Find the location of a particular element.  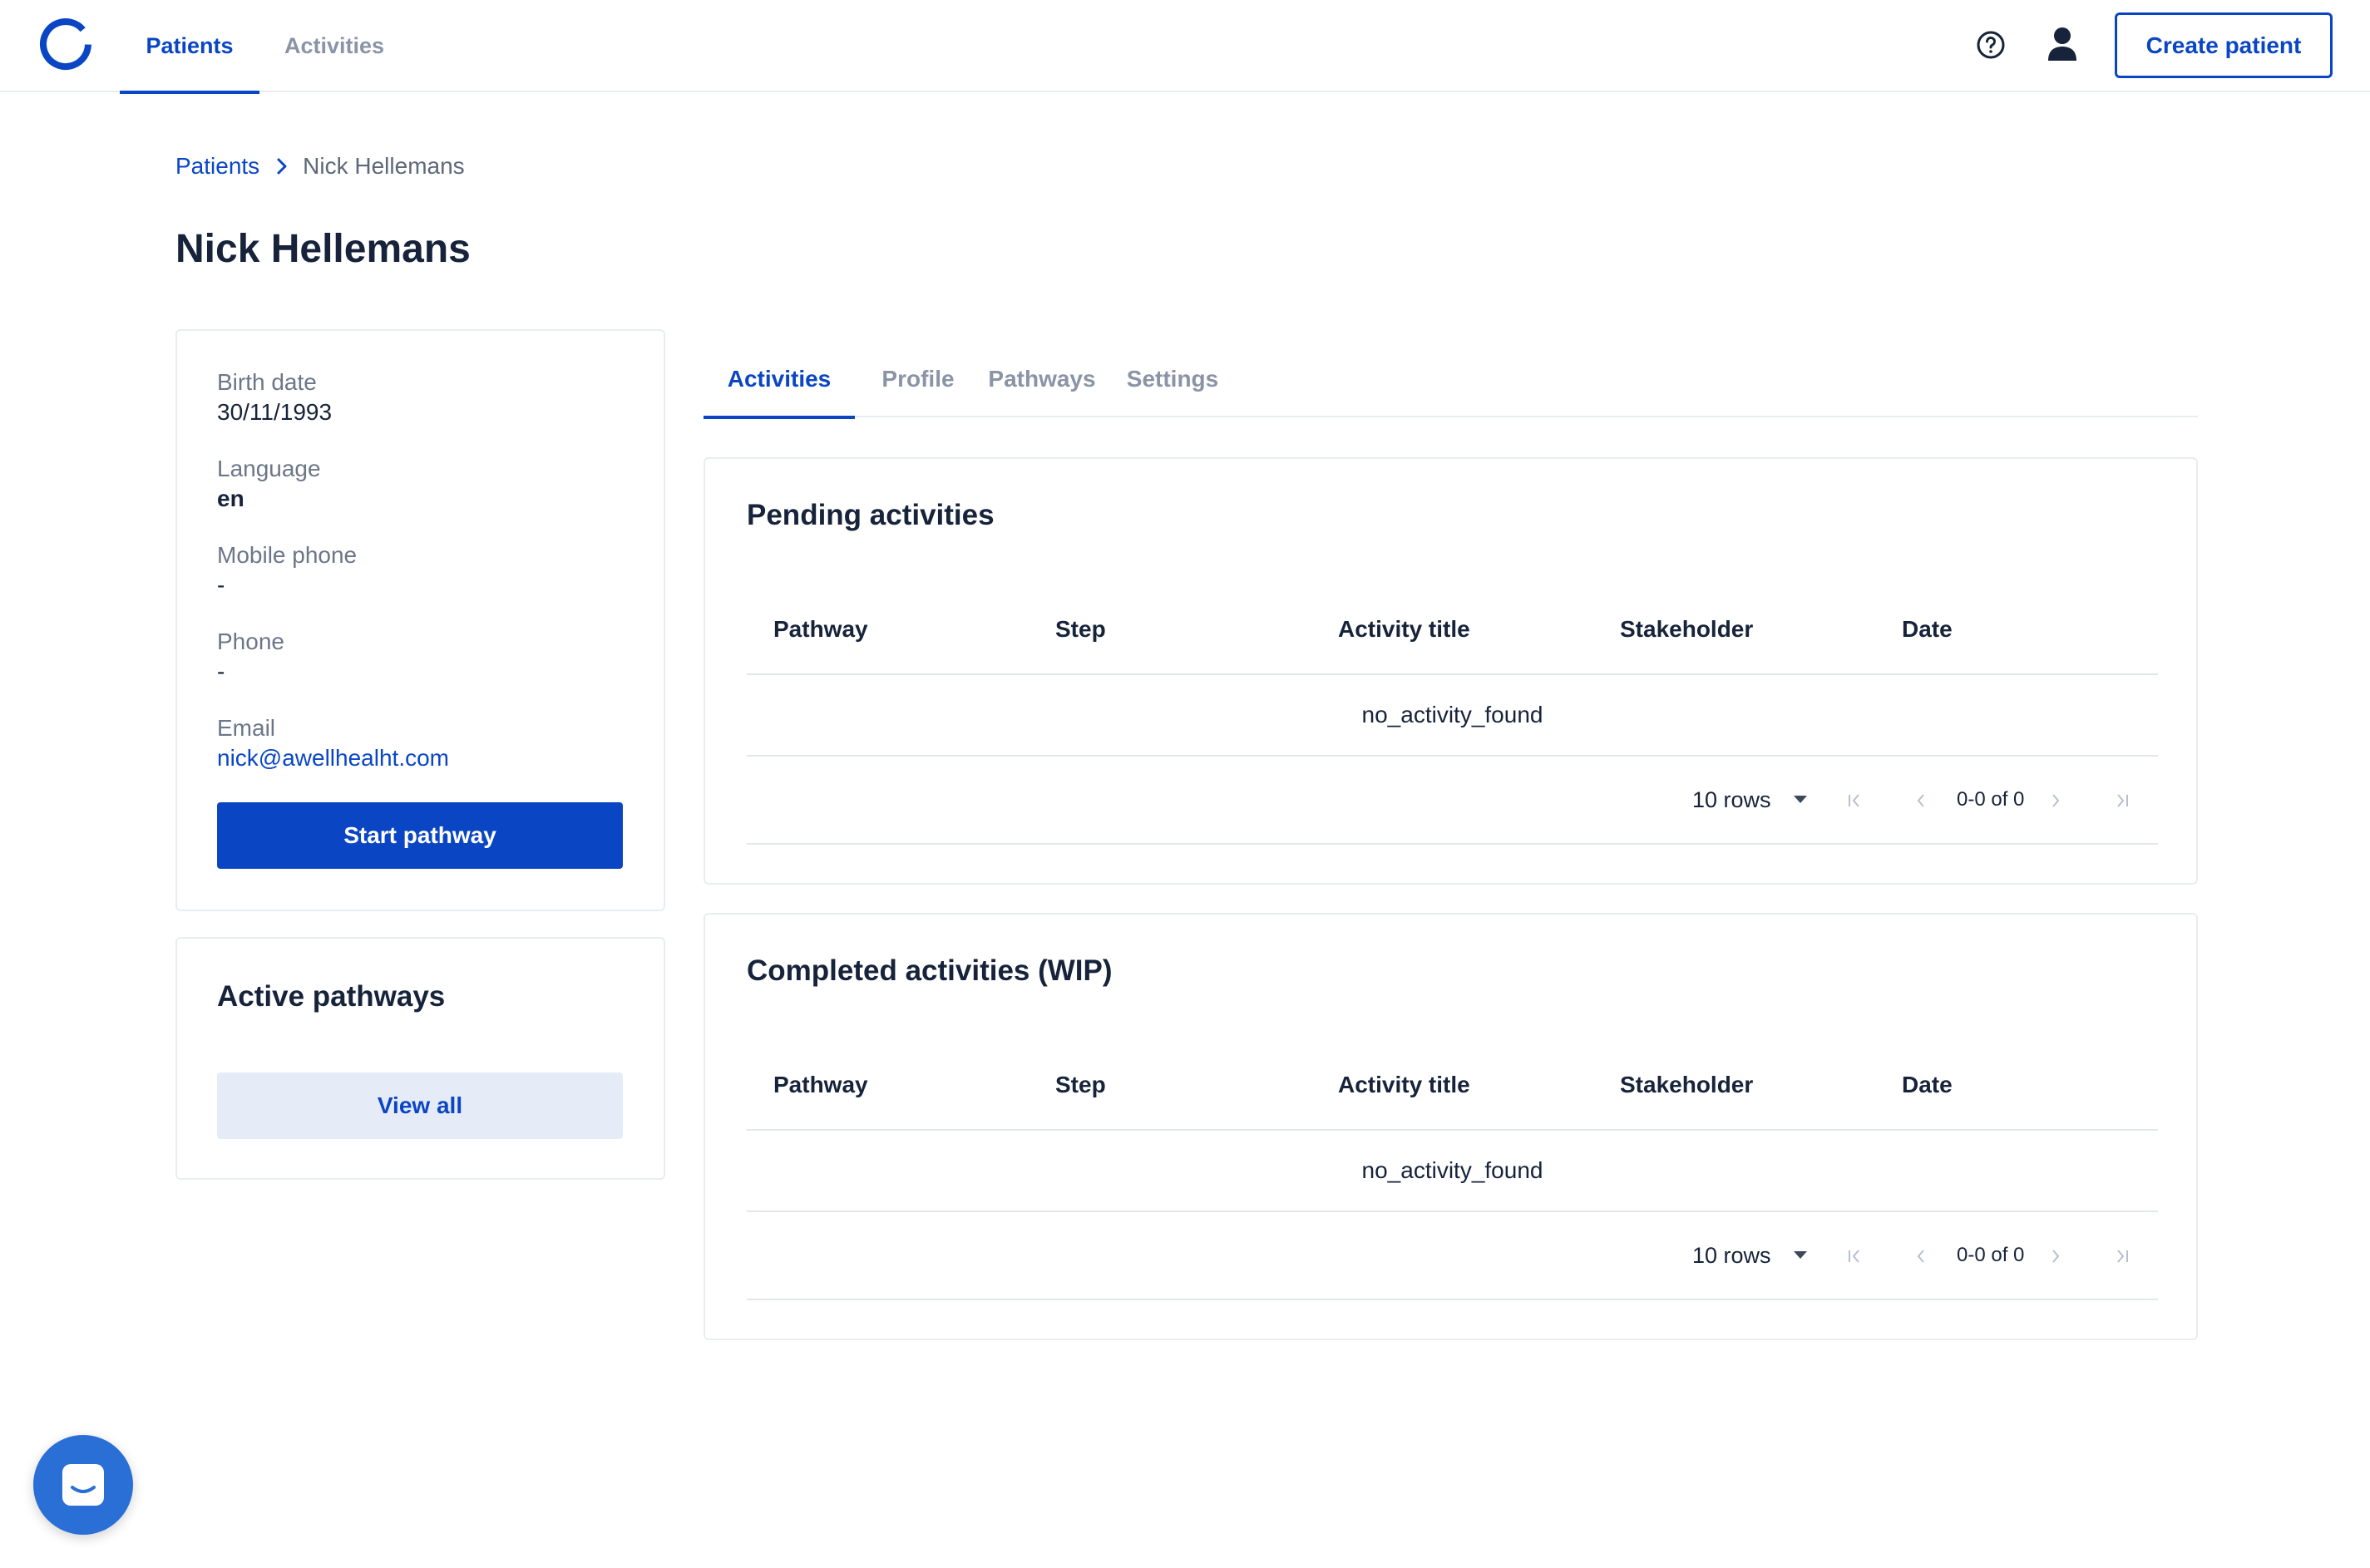

phone-label: Phone is located at coordinates (250, 641).